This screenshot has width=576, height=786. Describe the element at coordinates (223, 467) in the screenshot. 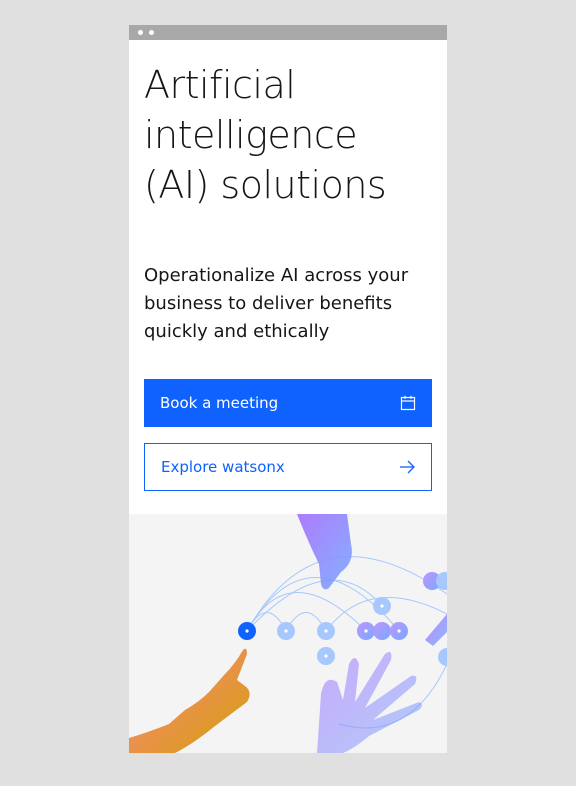

I see `explore-watsonx-label: Explore watsonx` at that location.